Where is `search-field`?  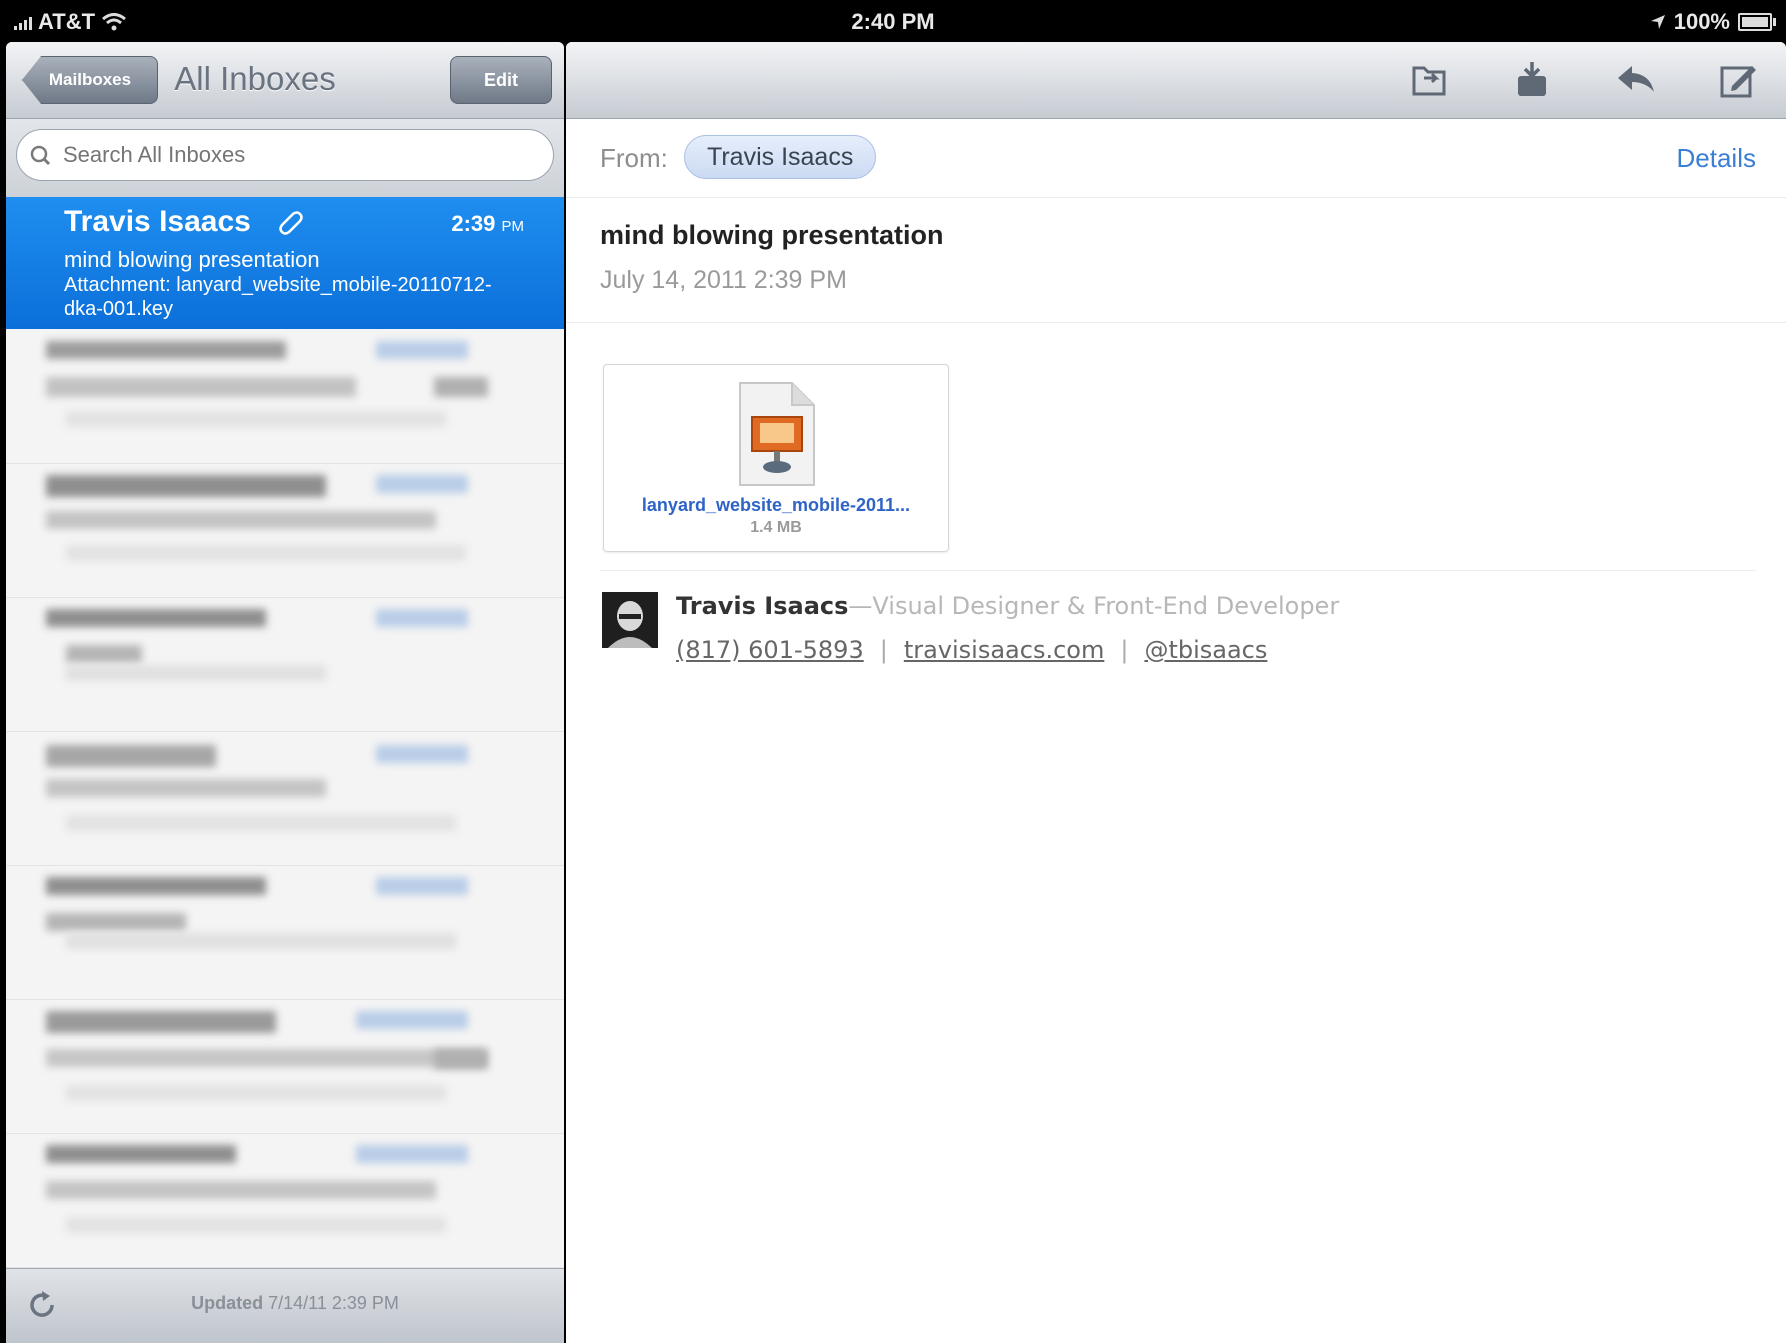
search-field is located at coordinates (285, 155).